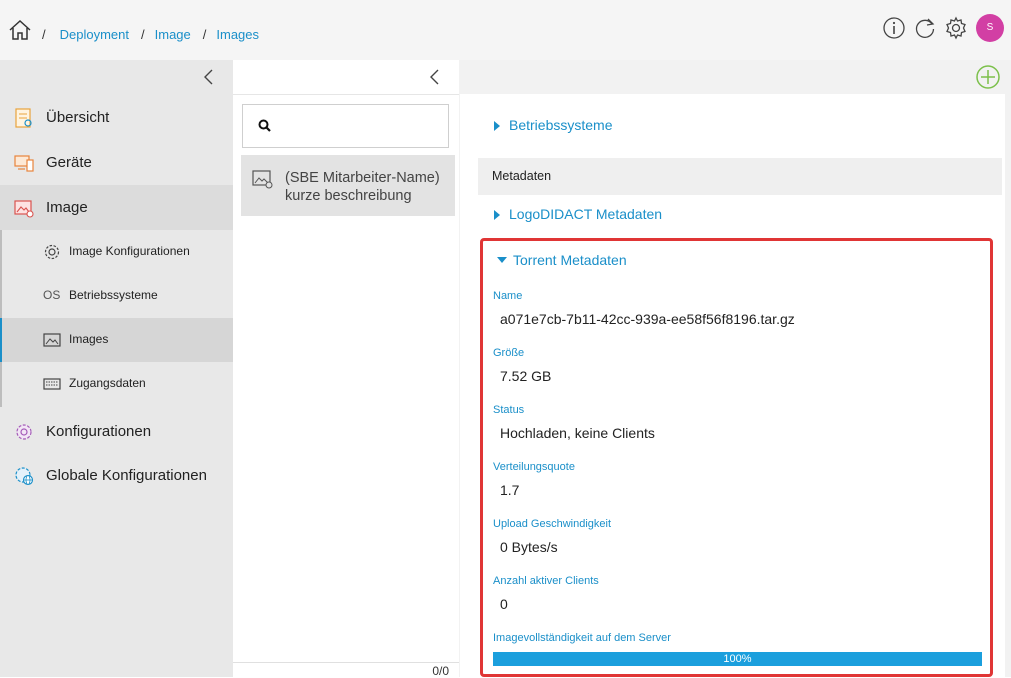 The image size is (1011, 678). Describe the element at coordinates (740, 128) in the screenshot. I see `accordion-betriebssysteme: Betriebssysteme` at that location.